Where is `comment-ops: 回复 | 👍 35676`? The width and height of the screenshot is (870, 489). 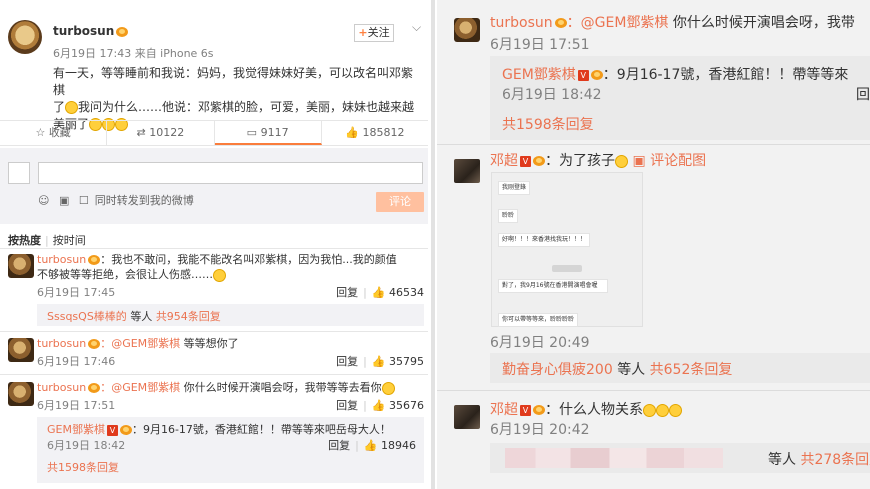
comment-ops: 回复 | 👍 35676 is located at coordinates (380, 405).